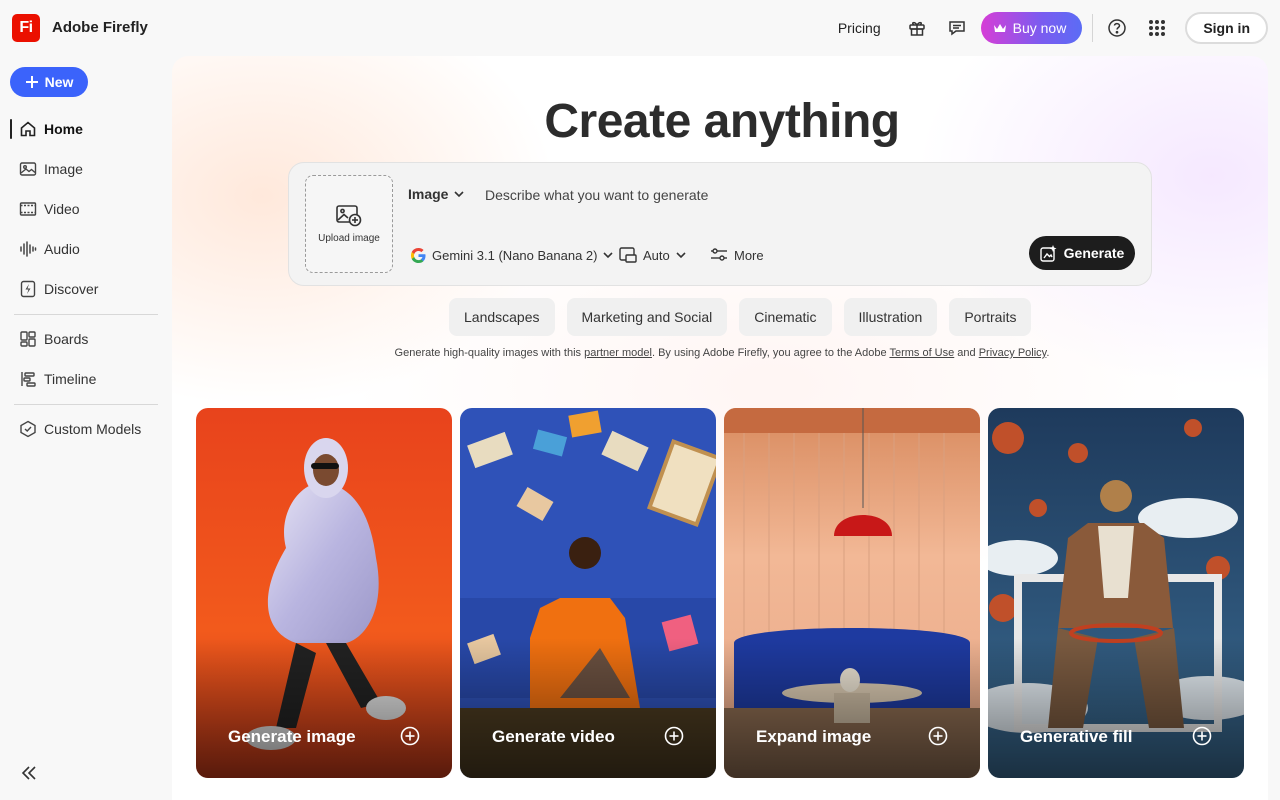  What do you see at coordinates (628, 255) in the screenshot?
I see `aspect-ratio-icon` at bounding box center [628, 255].